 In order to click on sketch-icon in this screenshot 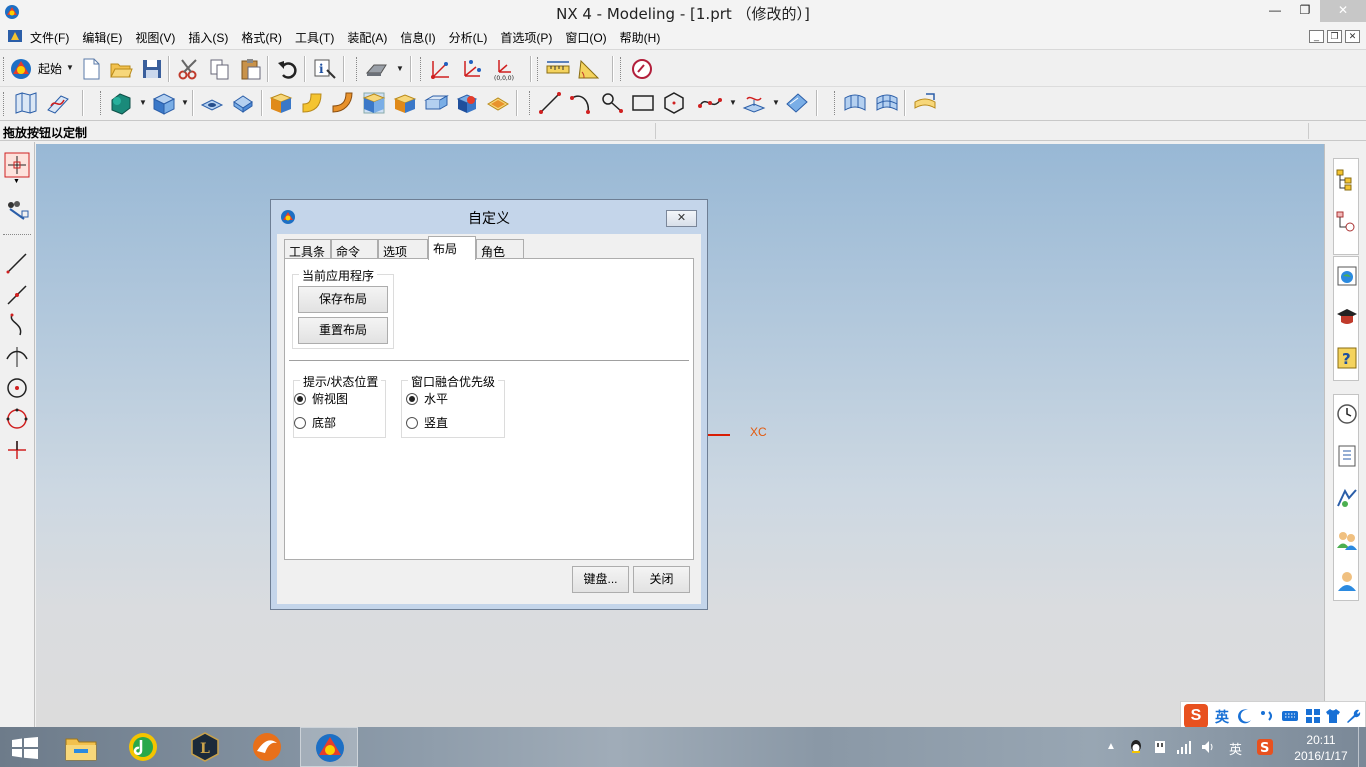, I will do `click(26, 103)`.